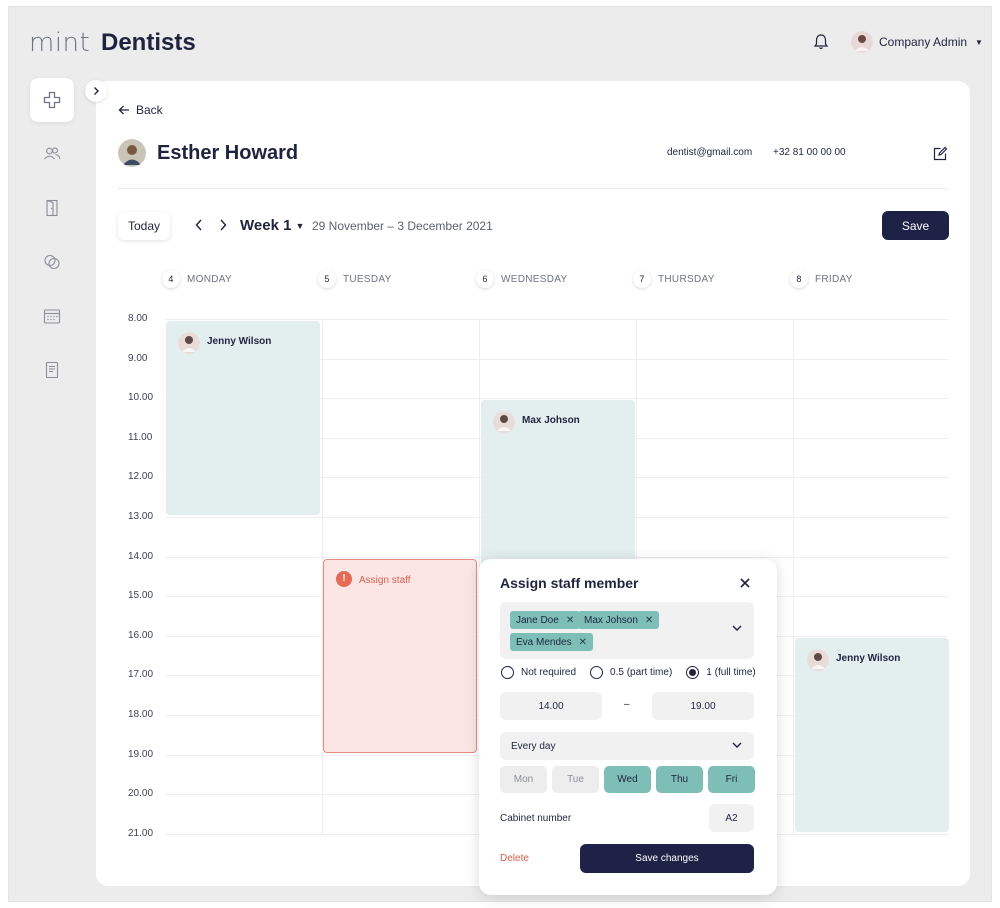 This screenshot has width=1000, height=908. I want to click on day-name: MONDAY, so click(209, 279).